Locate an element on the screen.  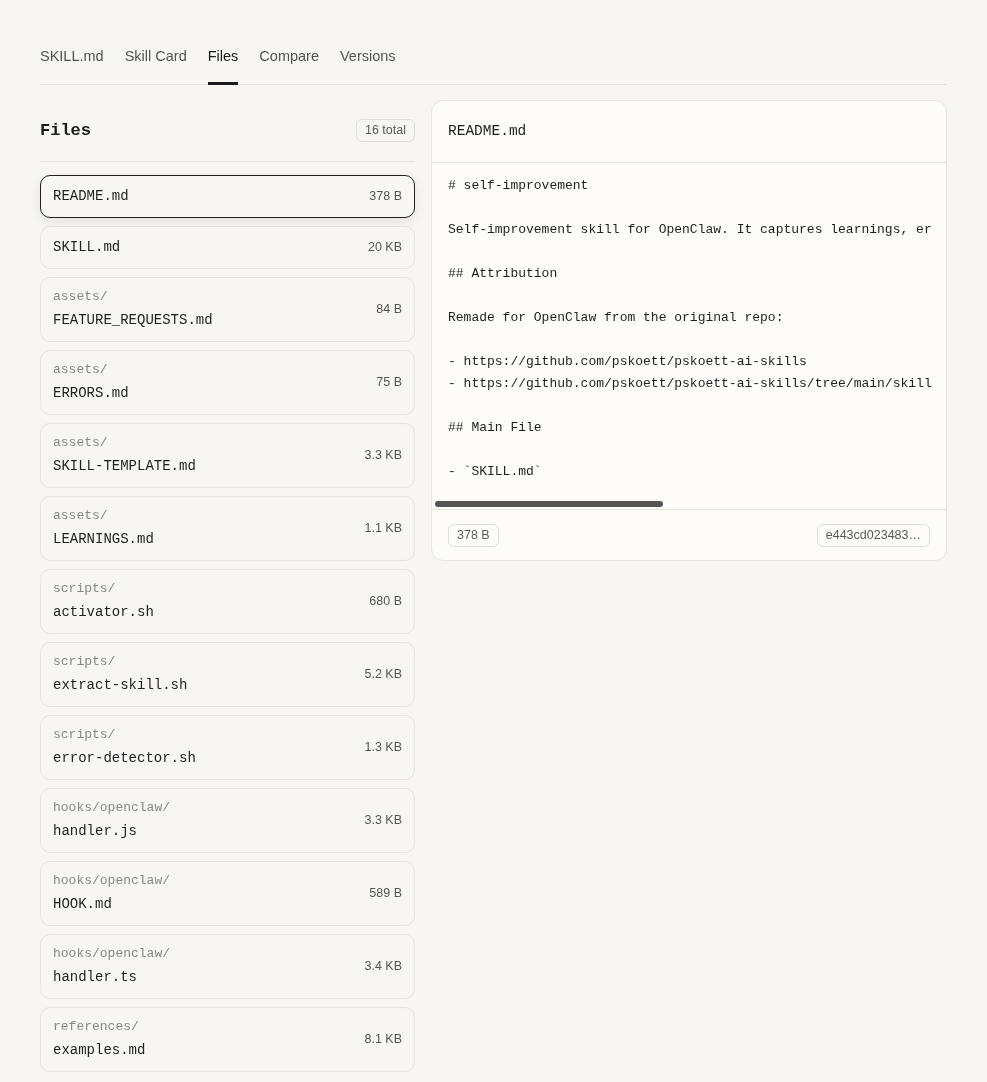
code-line: Remade for OpenClaw from the original repo: is located at coordinates (616, 318).